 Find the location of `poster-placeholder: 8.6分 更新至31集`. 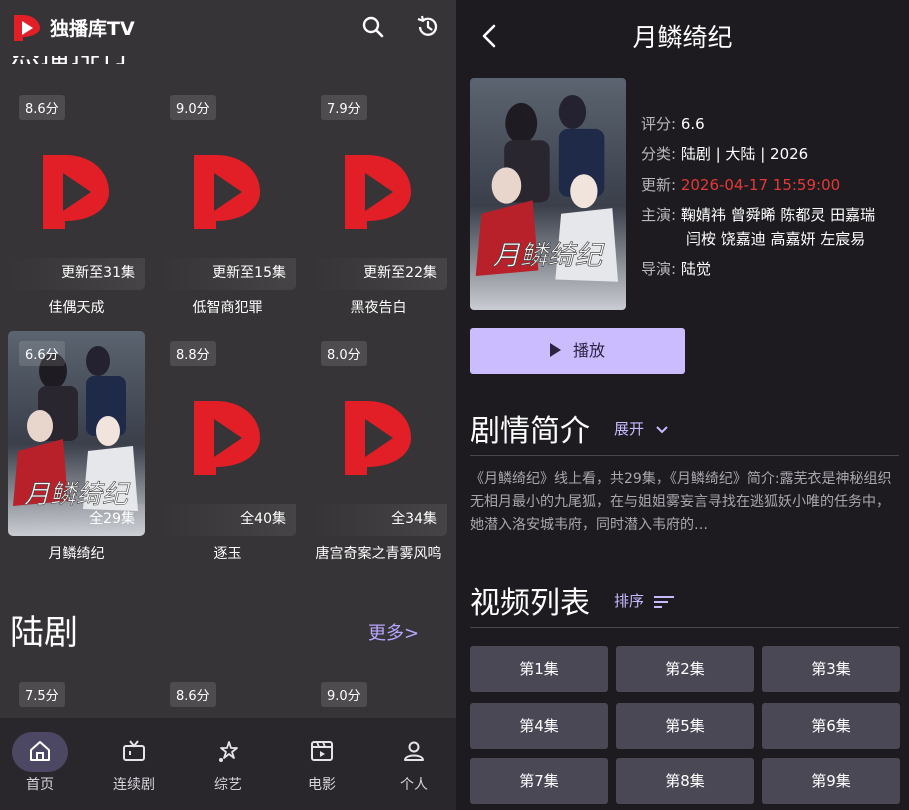

poster-placeholder: 8.6分 更新至31集 is located at coordinates (76, 187).